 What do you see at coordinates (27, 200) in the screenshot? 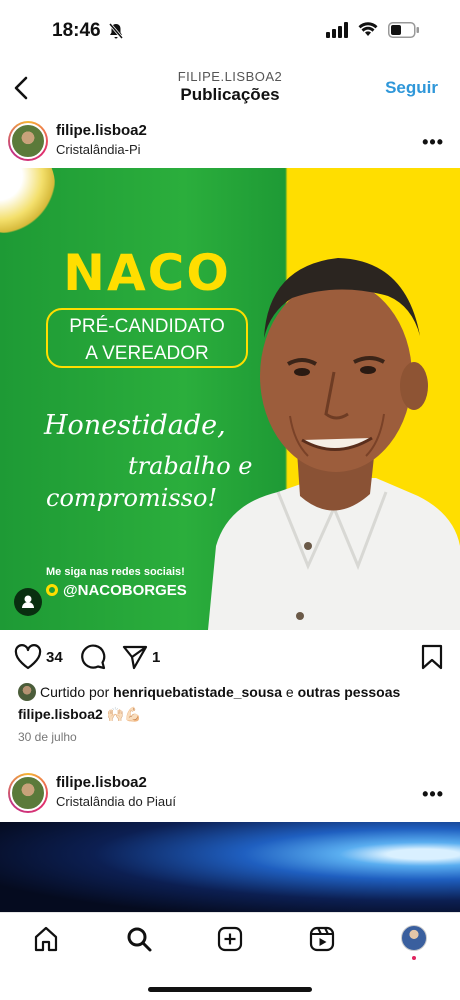
I see `decorative-shape` at bounding box center [27, 200].